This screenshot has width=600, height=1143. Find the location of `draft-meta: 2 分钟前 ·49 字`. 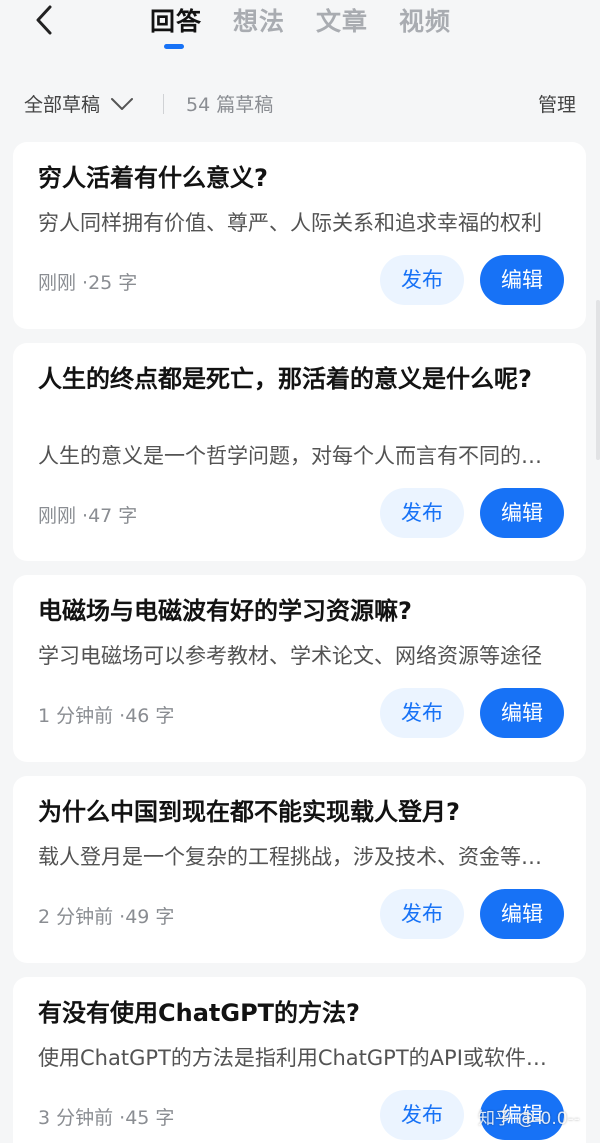

draft-meta: 2 分钟前 ·49 字 is located at coordinates (106, 917).